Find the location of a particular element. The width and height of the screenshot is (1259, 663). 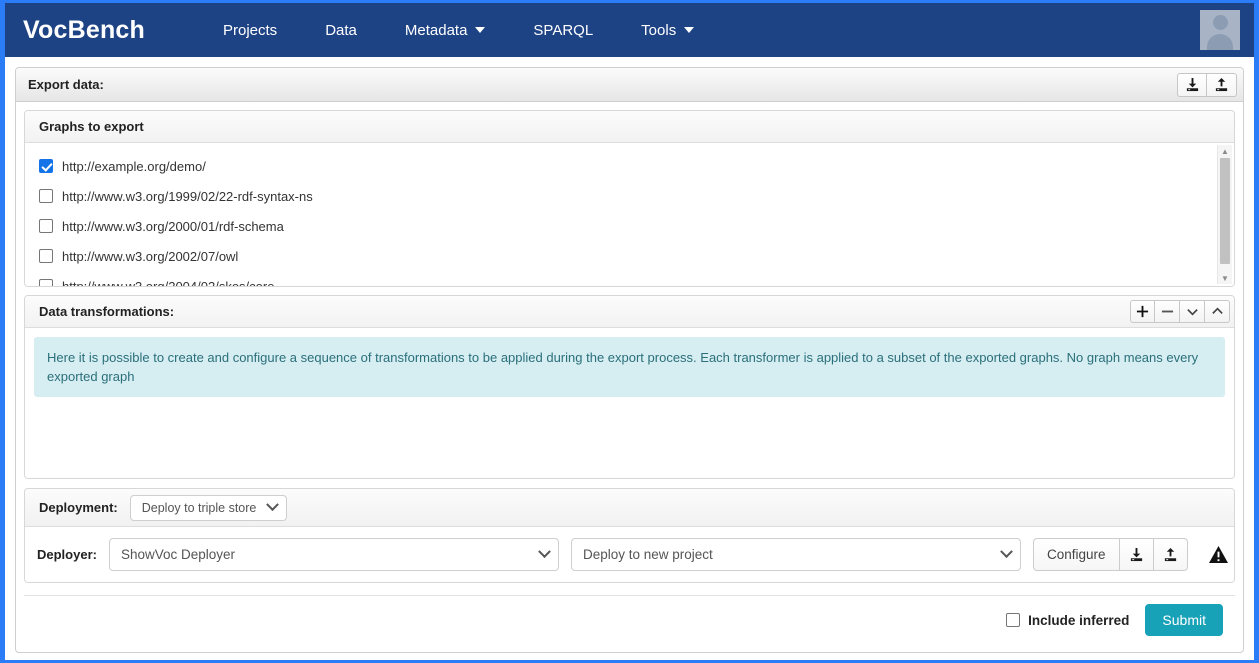

submit-label: Submit is located at coordinates (1184, 620).